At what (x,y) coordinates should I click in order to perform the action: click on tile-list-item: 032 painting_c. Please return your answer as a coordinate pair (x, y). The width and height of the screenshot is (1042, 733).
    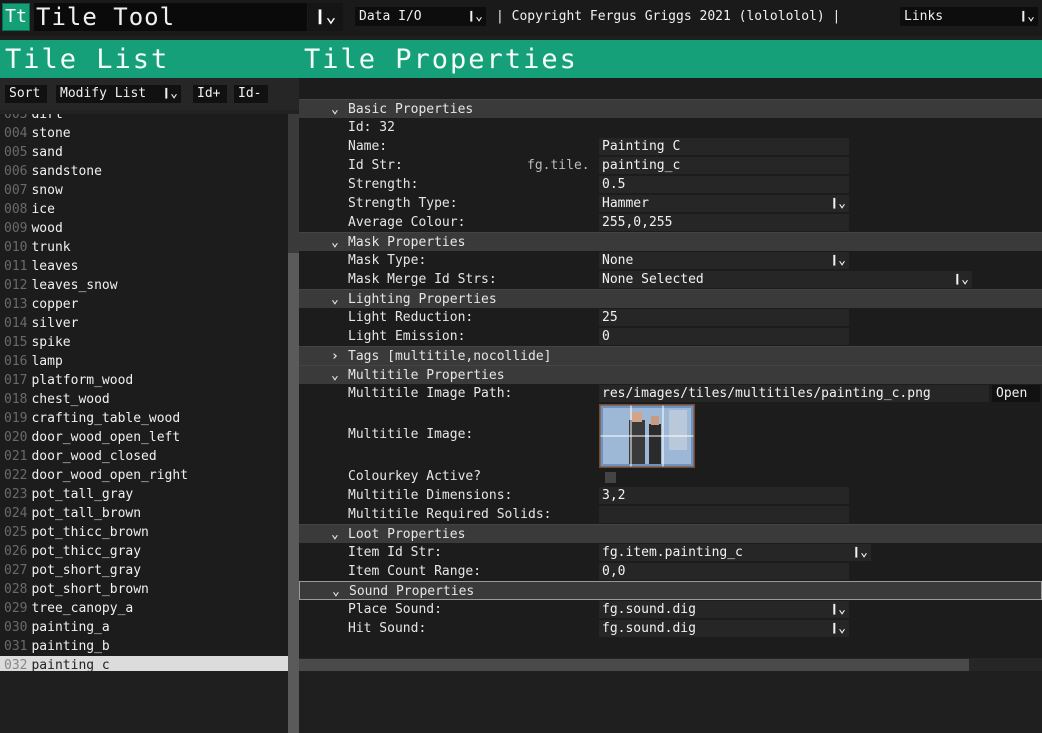
    Looking at the image, I should click on (144, 663).